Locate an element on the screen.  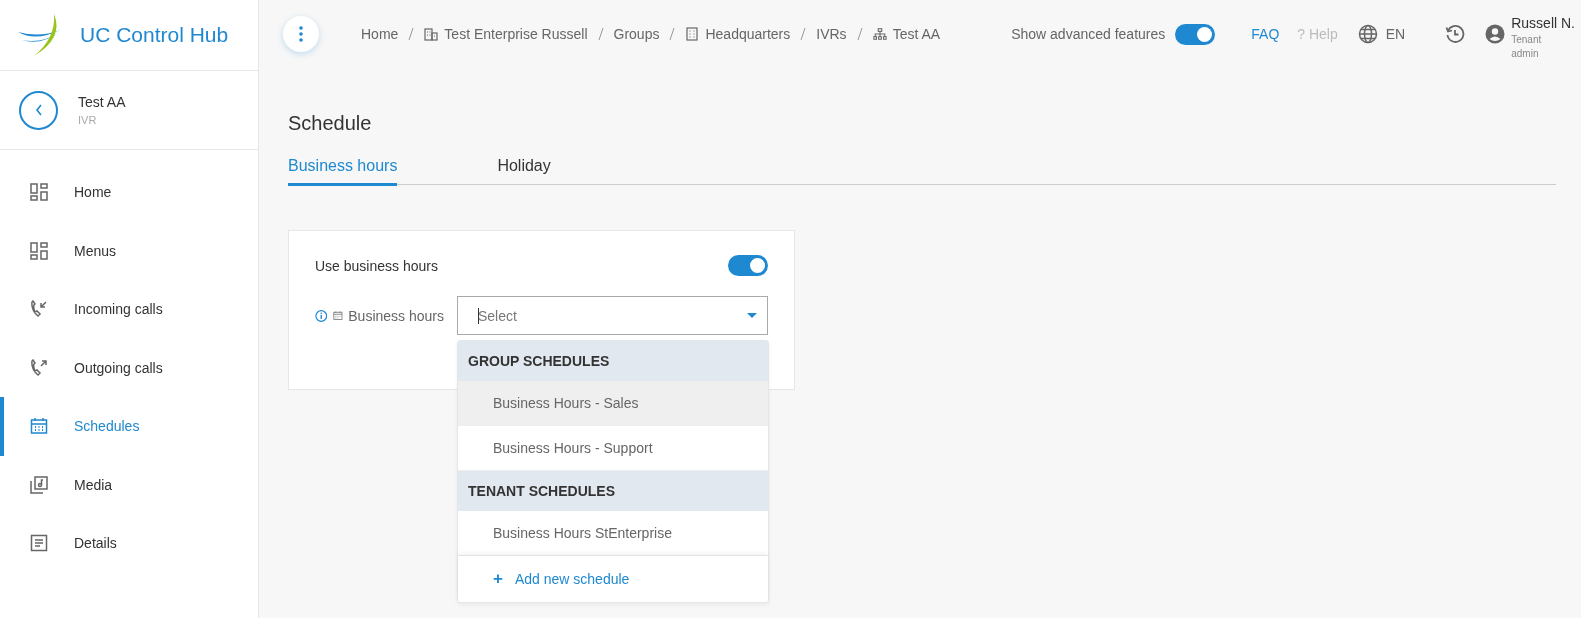
sidebar-item: Outgoing calls is located at coordinates (129, 367).